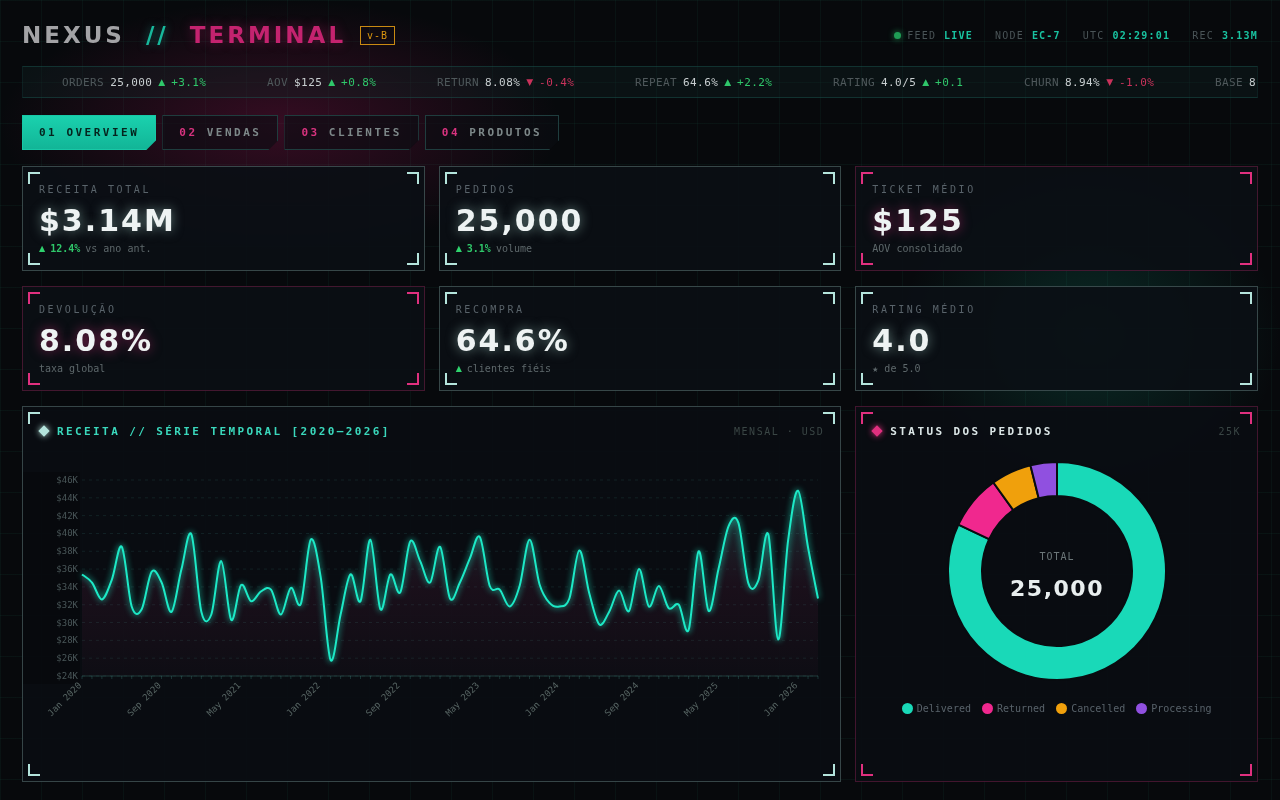  I want to click on ticker-delta: +3.1%, so click(189, 82).